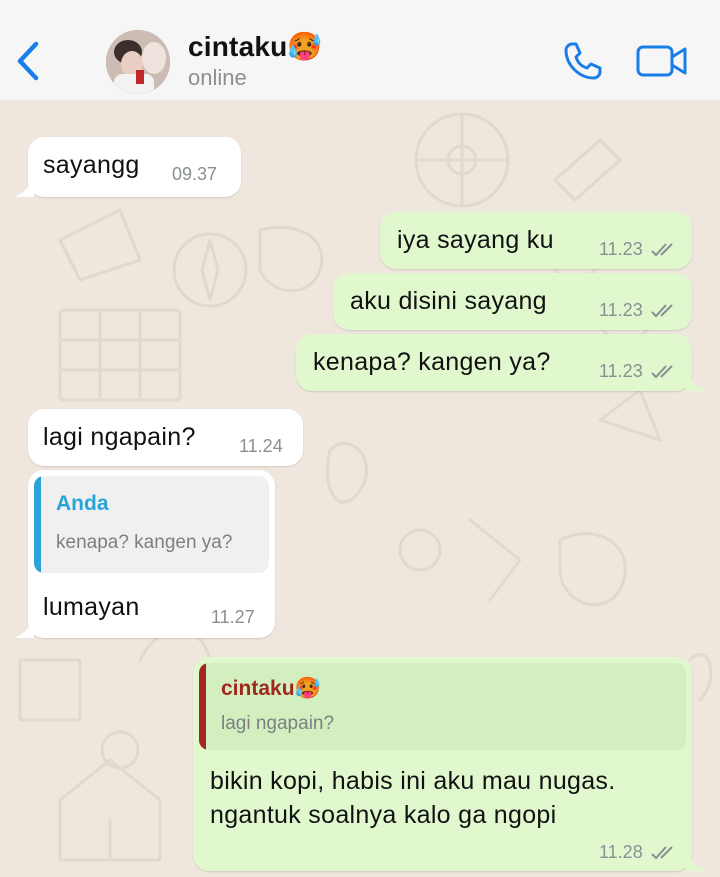 The height and width of the screenshot is (877, 720). What do you see at coordinates (195, 174) in the screenshot?
I see `message-time: 09.37` at bounding box center [195, 174].